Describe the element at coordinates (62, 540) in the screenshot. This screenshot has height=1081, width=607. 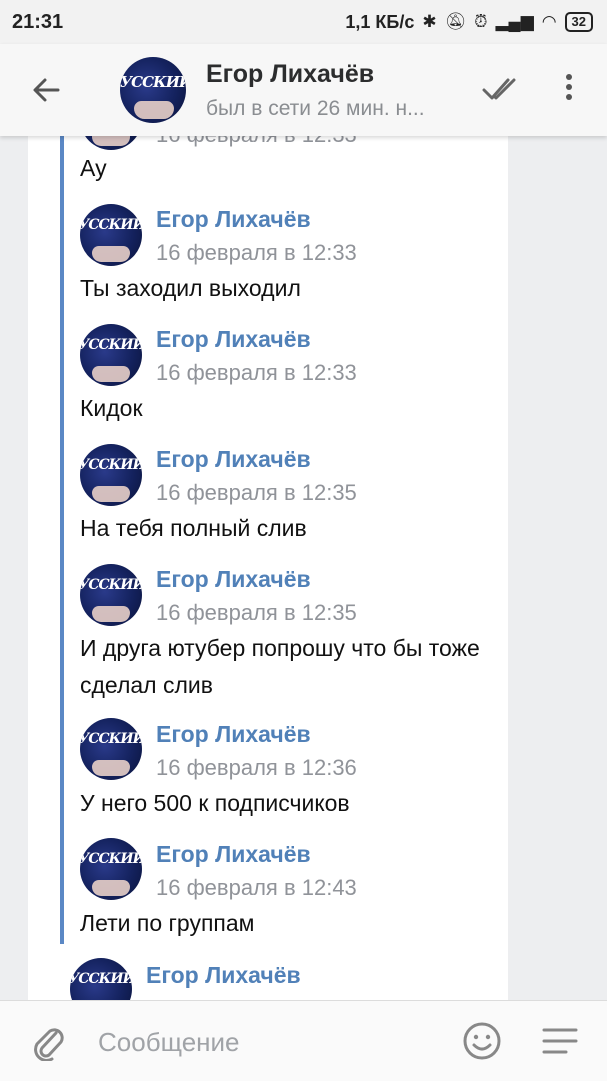
I see `forwarded-quote-bar` at that location.